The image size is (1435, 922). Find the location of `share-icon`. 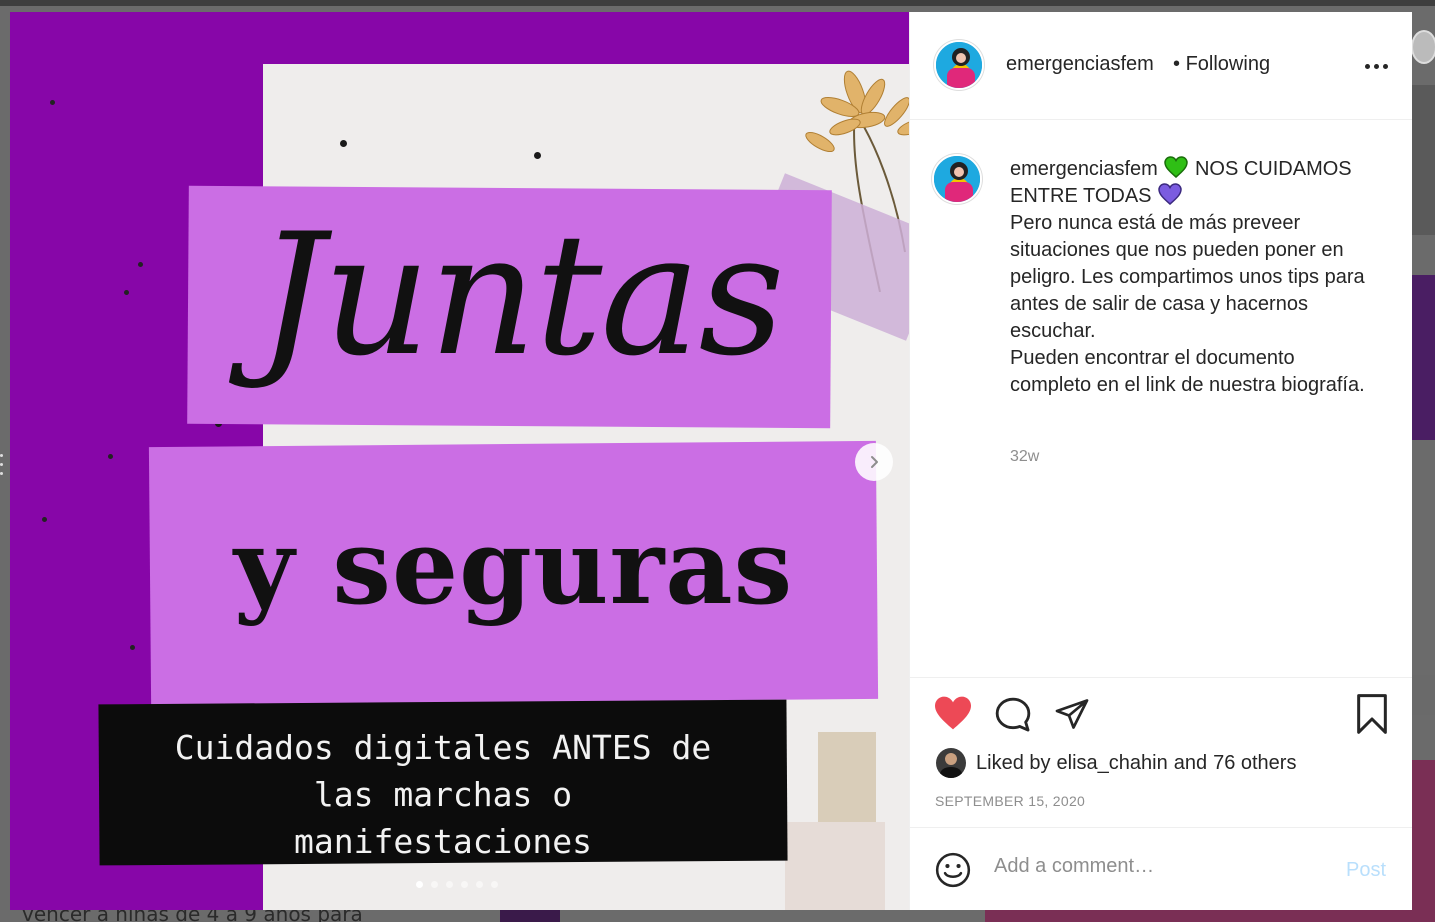

share-icon is located at coordinates (1072, 714).